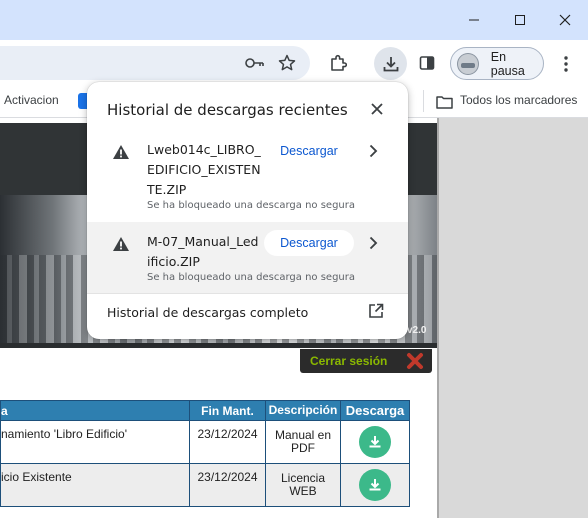 The image size is (588, 518). I want to click on open-external-icon, so click(376, 311).